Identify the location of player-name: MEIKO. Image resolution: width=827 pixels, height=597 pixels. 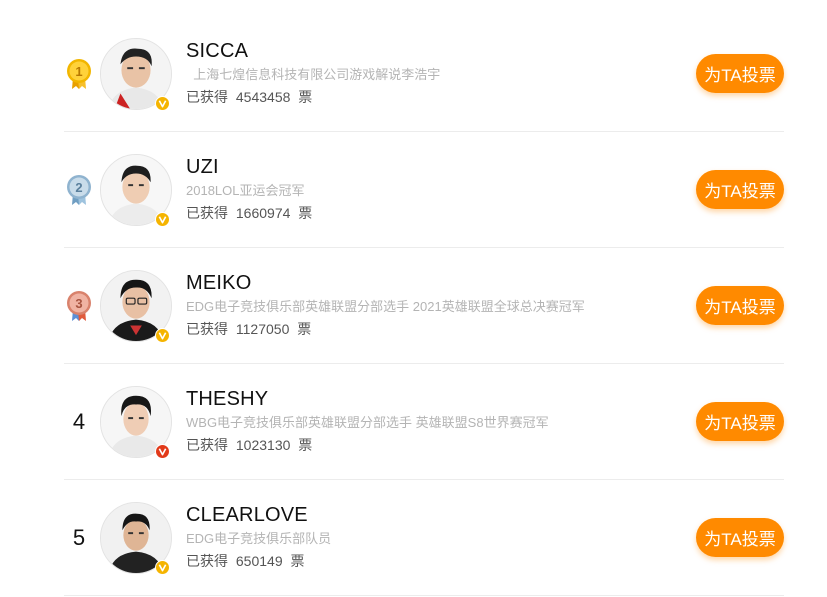
(219, 283).